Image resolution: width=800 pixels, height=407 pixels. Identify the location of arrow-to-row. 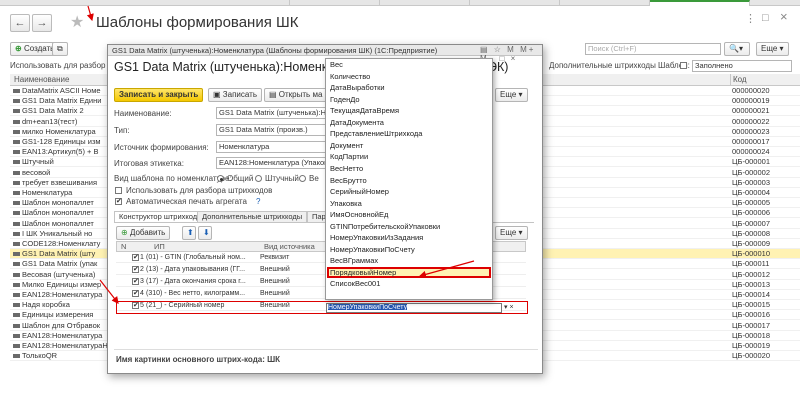
(109, 291).